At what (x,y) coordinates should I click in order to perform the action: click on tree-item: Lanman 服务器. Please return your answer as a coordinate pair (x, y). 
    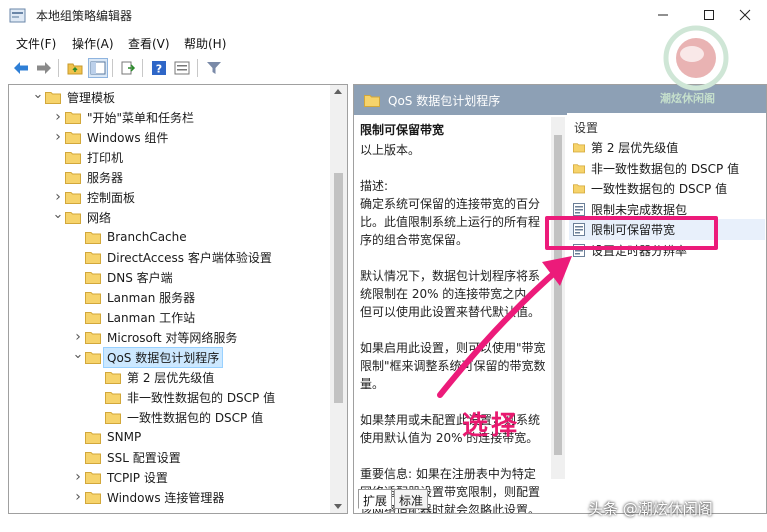
    Looking at the image, I should click on (133, 297).